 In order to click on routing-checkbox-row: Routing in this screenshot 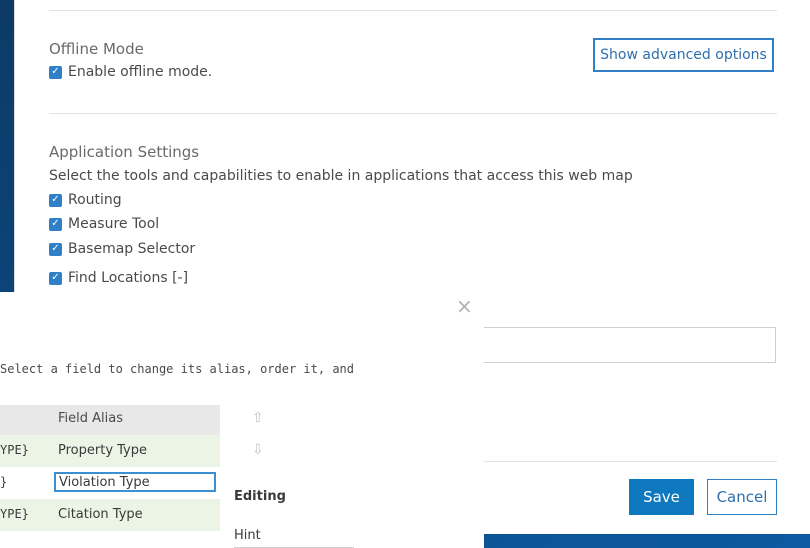, I will do `click(85, 200)`.